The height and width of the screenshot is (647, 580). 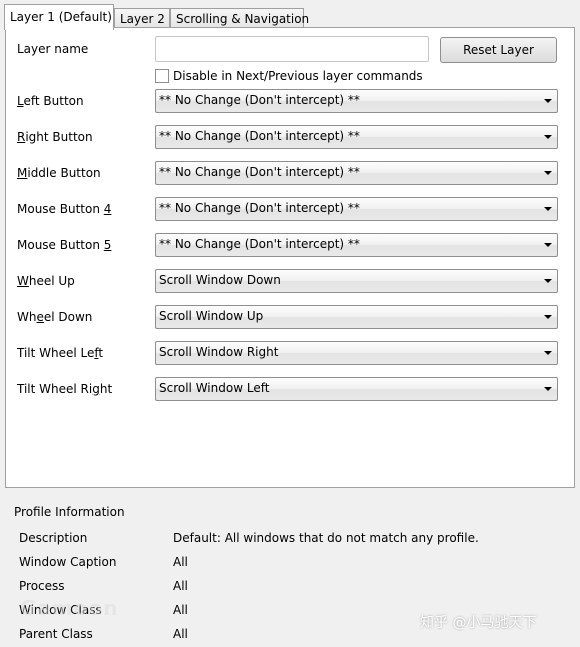 I want to click on middle-button-select: ** No Change (Don't intercept) **, so click(x=356, y=173).